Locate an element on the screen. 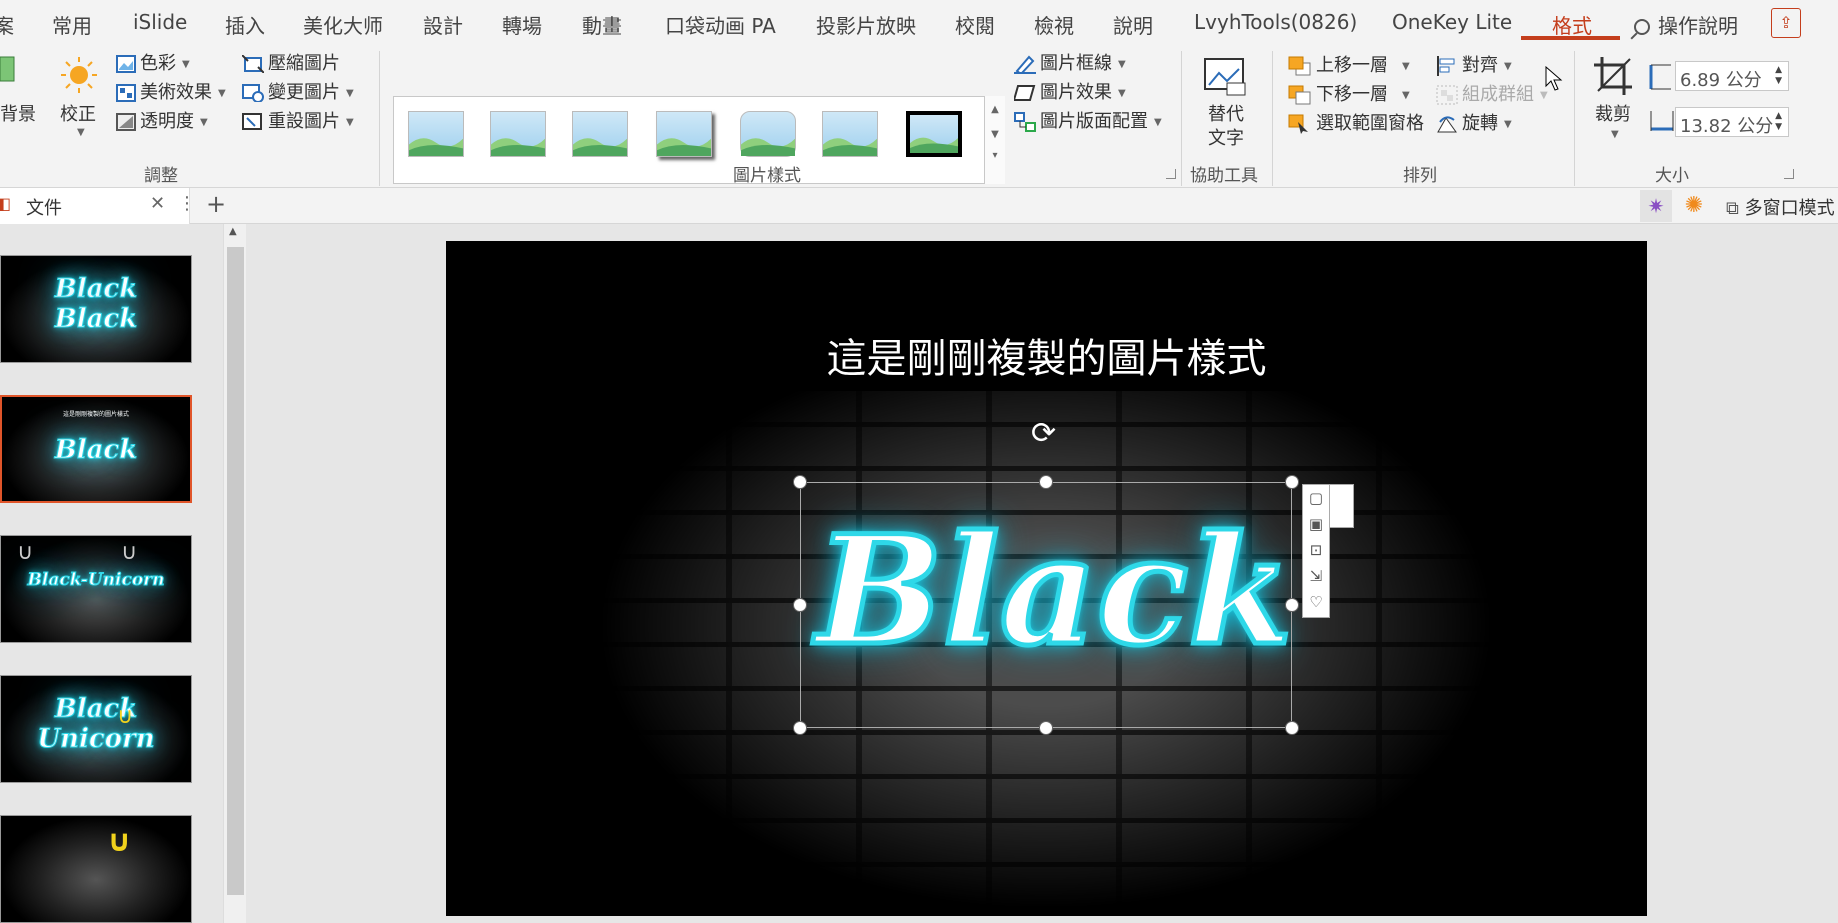  resize-handle-t is located at coordinates (1046, 482).